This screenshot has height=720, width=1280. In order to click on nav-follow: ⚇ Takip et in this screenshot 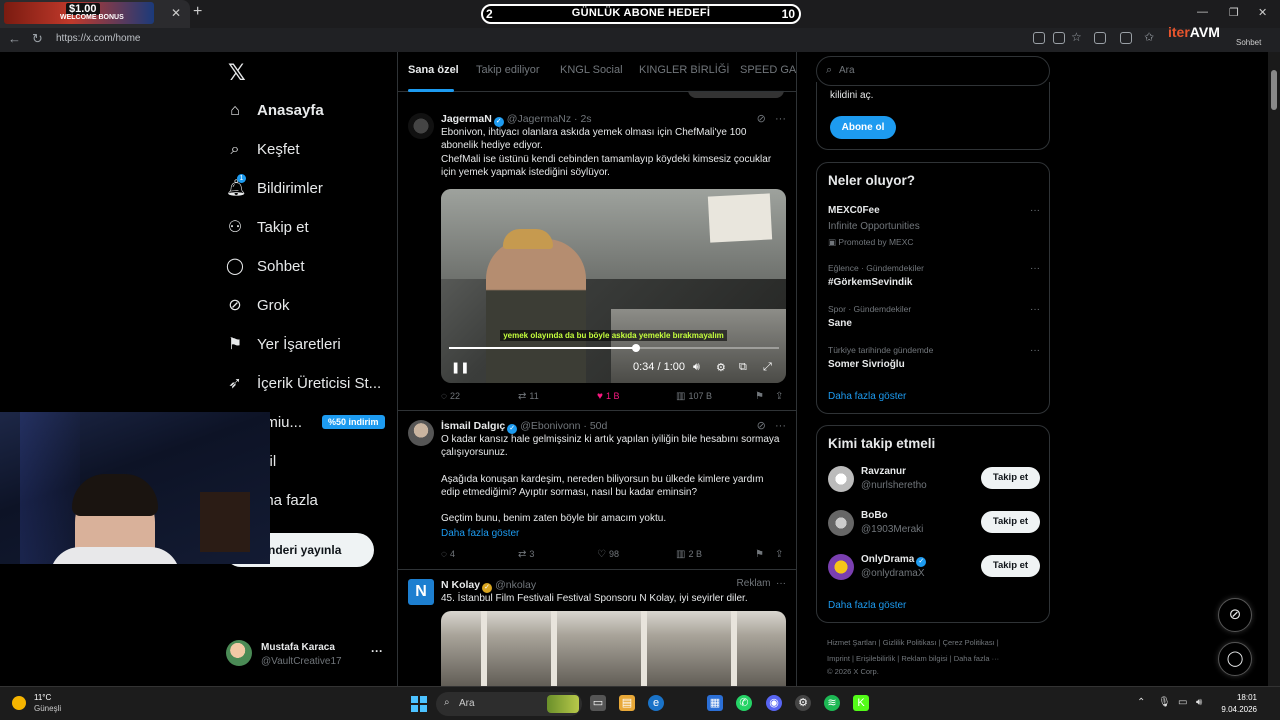, I will do `click(305, 229)`.